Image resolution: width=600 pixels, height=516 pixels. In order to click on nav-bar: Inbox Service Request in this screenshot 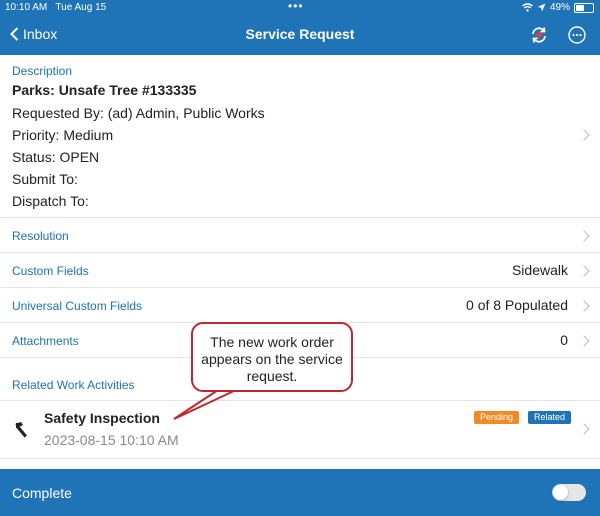, I will do `click(300, 35)`.